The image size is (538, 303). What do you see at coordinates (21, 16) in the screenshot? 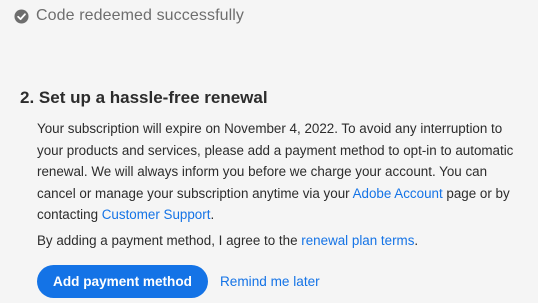
I see `check-circle-icon` at bounding box center [21, 16].